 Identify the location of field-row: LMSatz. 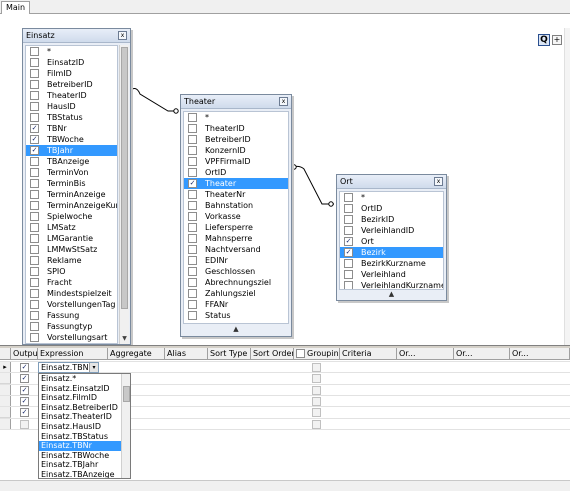
(71, 227).